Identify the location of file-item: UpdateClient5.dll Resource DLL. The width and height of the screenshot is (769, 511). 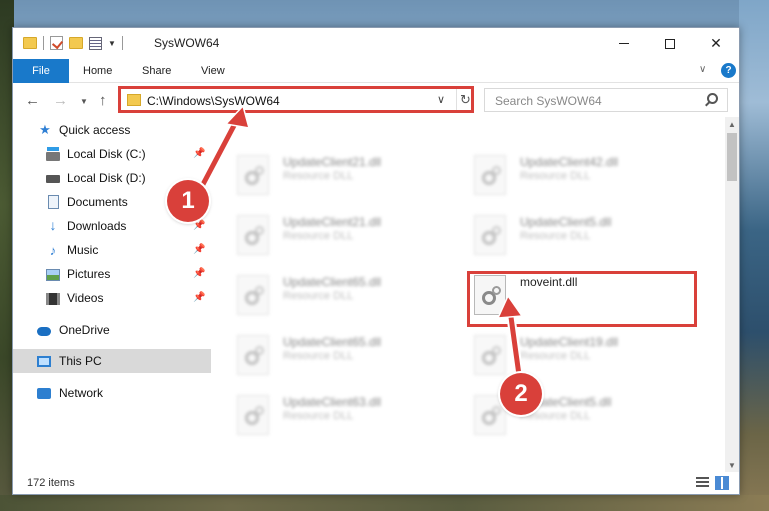
(589, 237).